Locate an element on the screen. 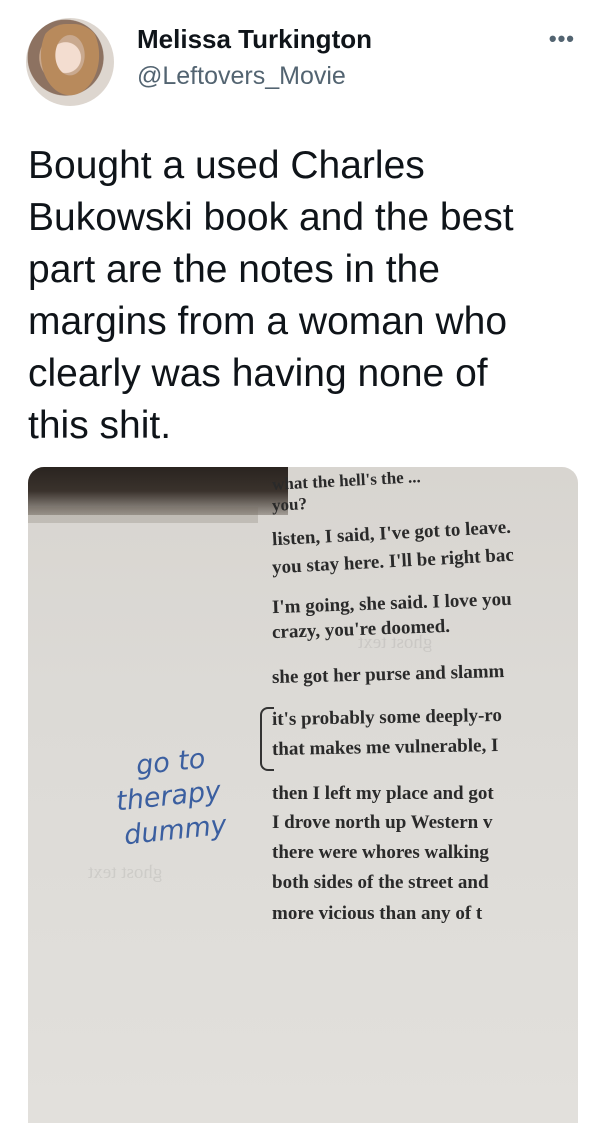 Image resolution: width=599 pixels, height=1123 pixels. book-shadow-soft is located at coordinates (143, 515).